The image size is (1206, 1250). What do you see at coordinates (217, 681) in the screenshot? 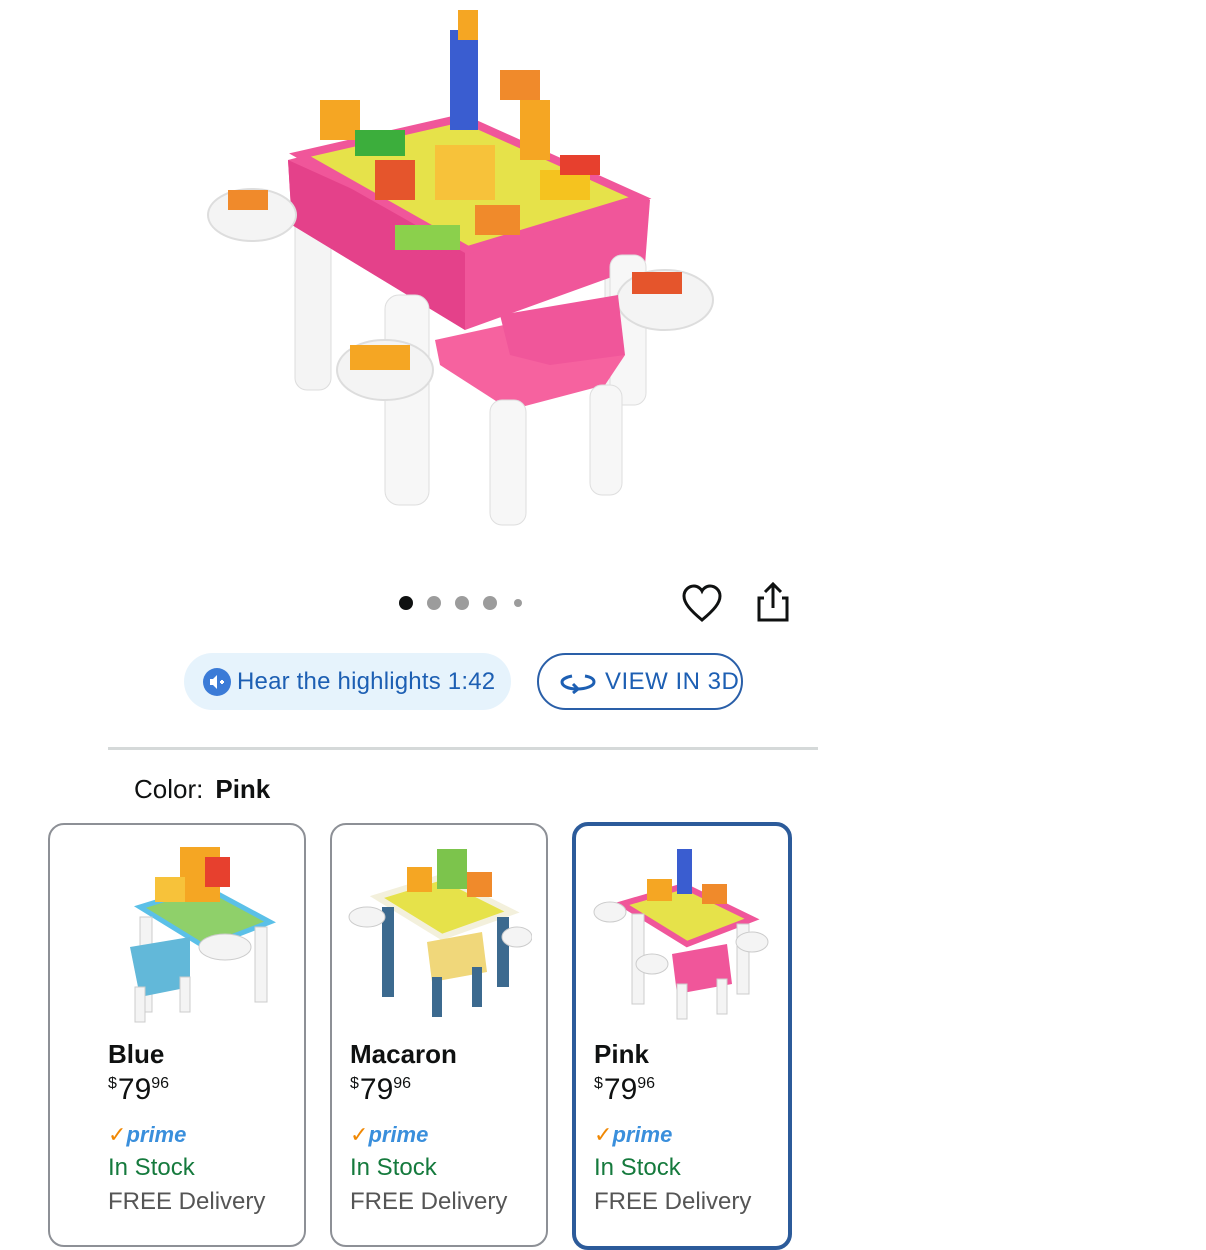
I see `audio-speaker-icon` at bounding box center [217, 681].